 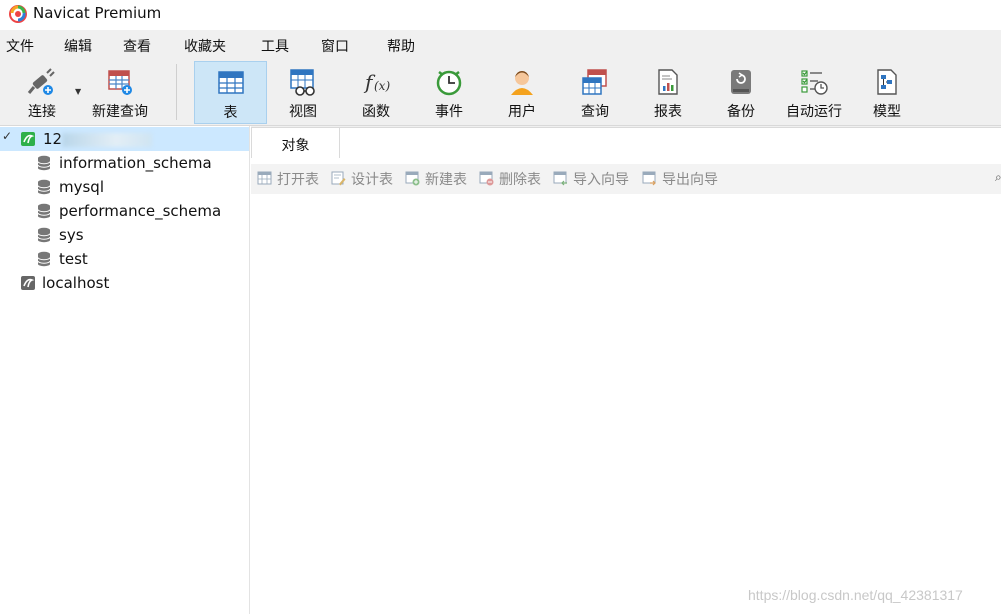 I want to click on tree-db-performance-schema: performance_schema, so click(x=124, y=211).